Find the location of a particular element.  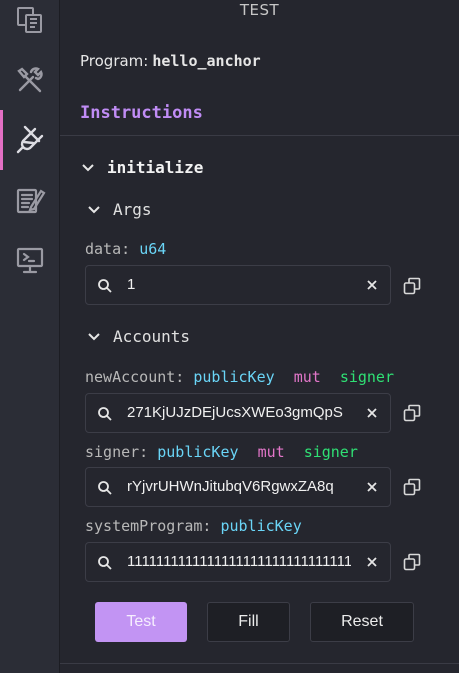

tools-icon is located at coordinates (30, 80).